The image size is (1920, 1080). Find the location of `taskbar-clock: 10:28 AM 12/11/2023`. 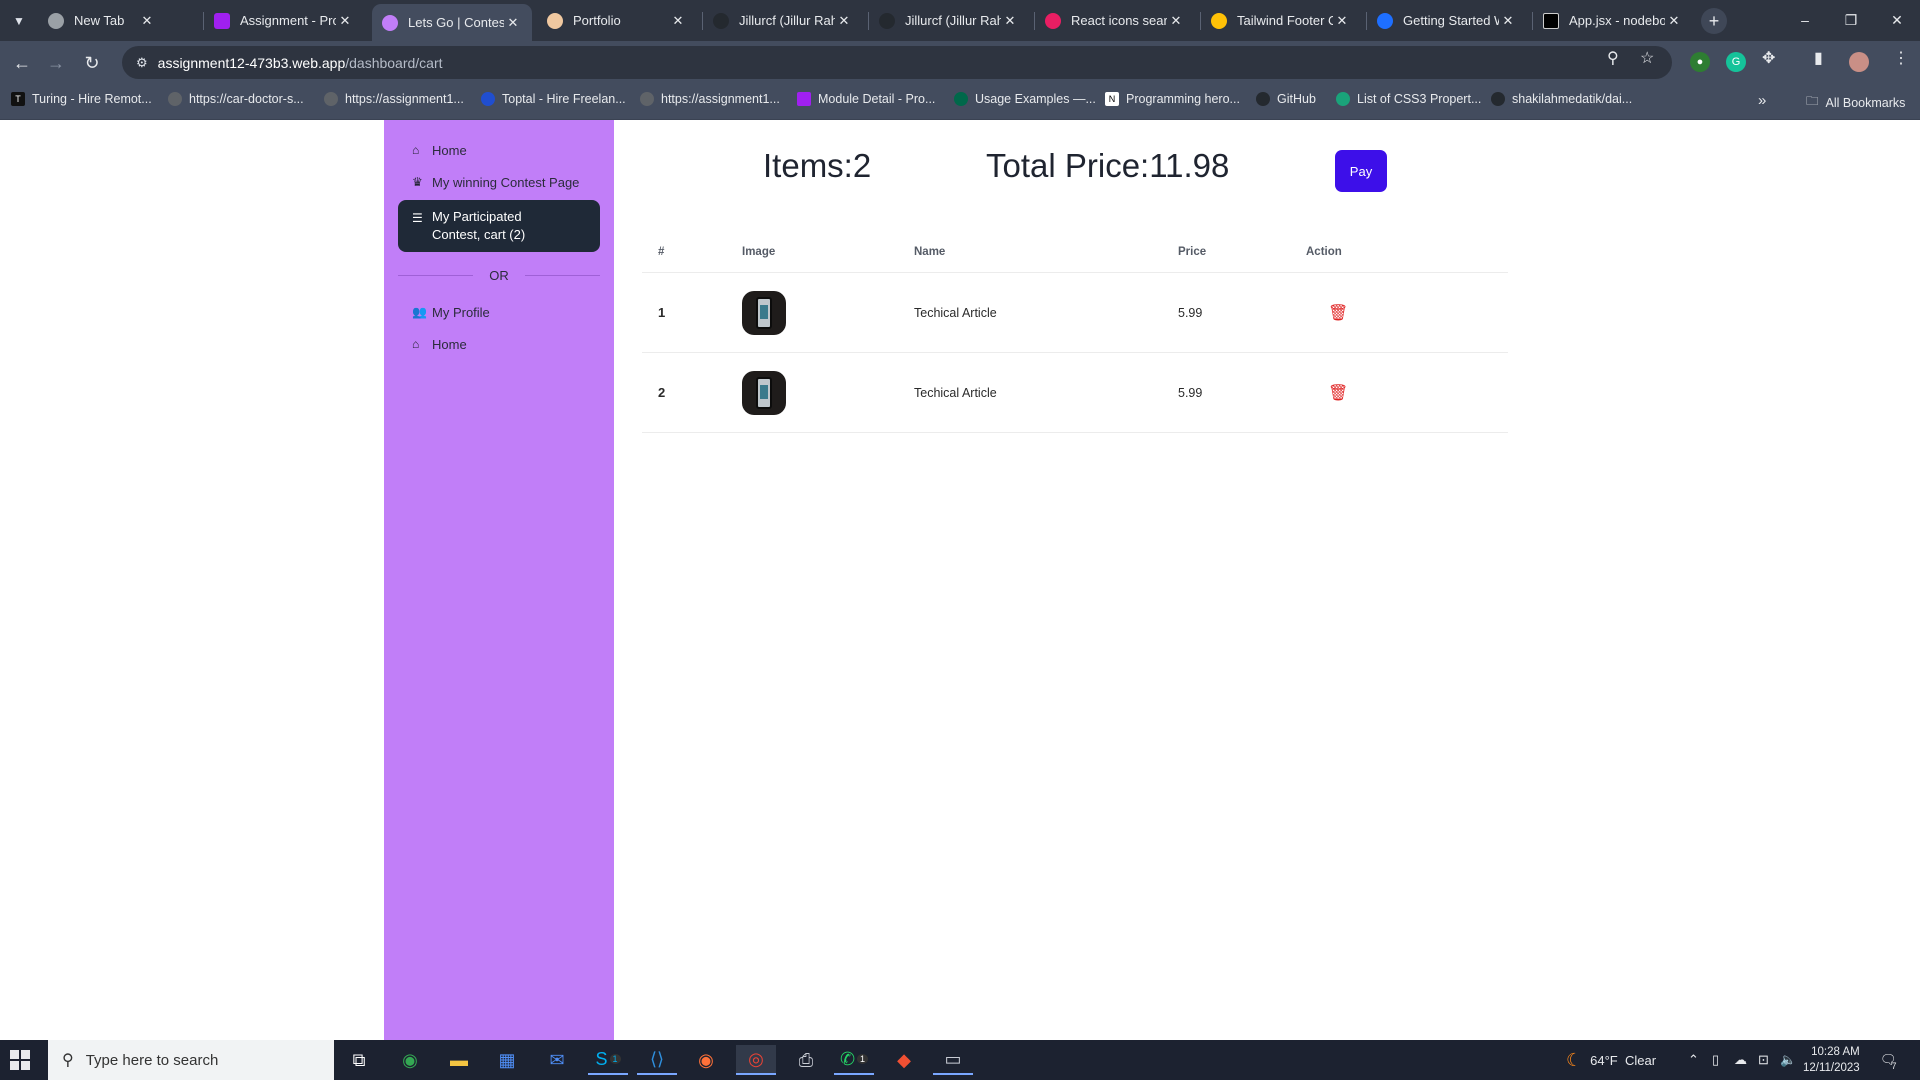

taskbar-clock: 10:28 AM 12/11/2023 is located at coordinates (1831, 1060).